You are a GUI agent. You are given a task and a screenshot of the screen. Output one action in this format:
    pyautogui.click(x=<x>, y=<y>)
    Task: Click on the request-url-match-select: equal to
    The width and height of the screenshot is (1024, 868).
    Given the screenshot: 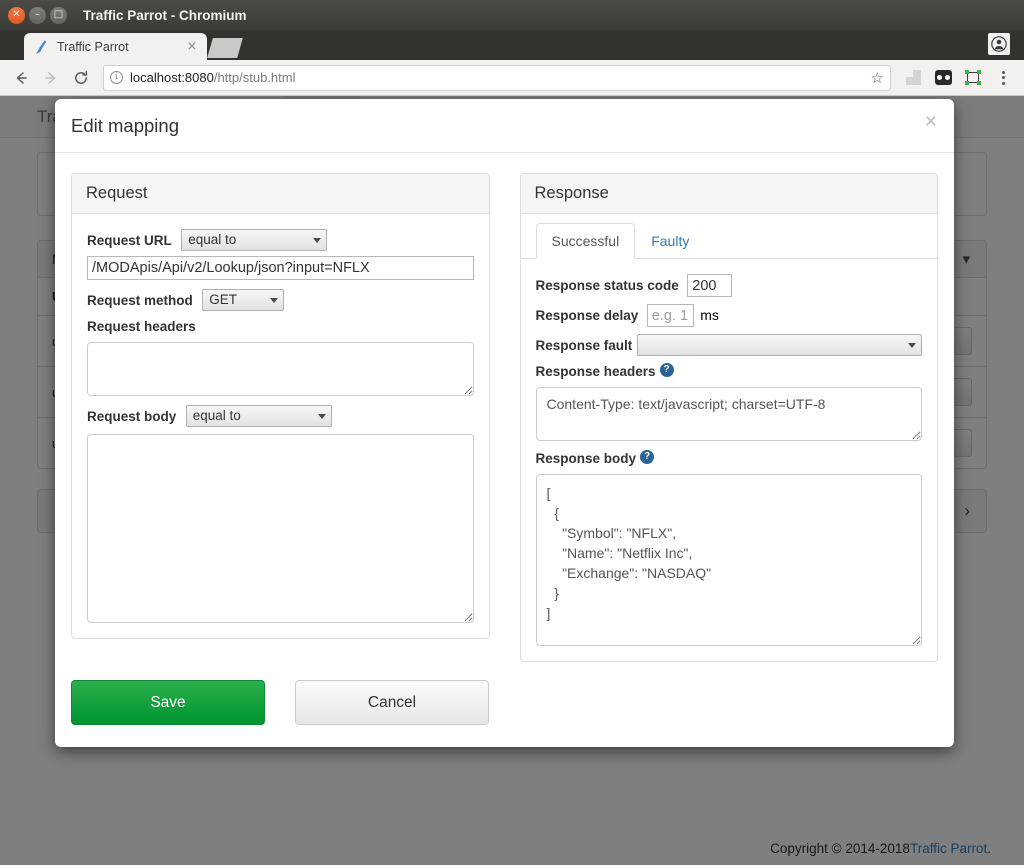 What is the action you would take?
    pyautogui.click(x=254, y=240)
    